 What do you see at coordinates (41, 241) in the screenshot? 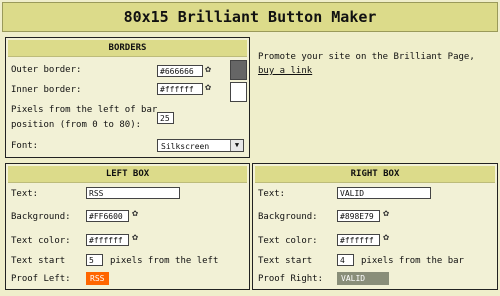
I see `left-color-label: Text color:` at bounding box center [41, 241].